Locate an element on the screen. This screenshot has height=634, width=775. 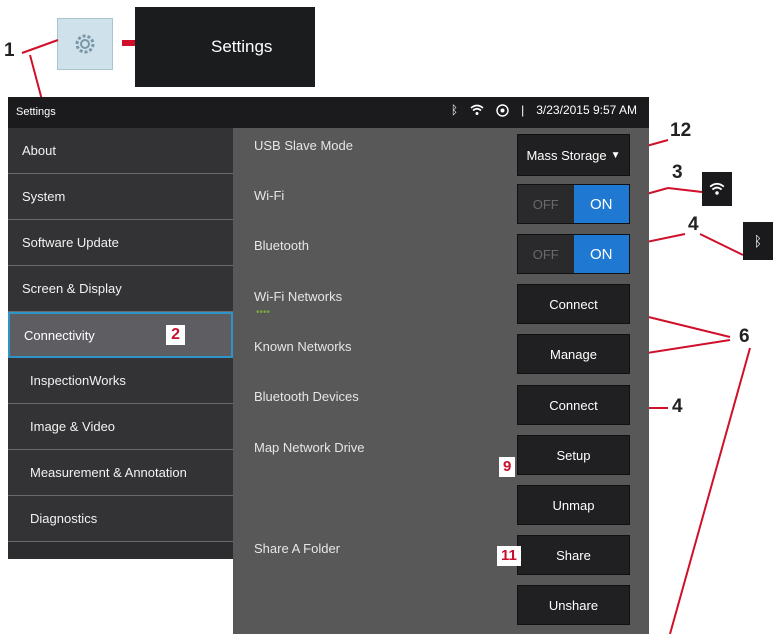
bluetooth-connect-button: Connect is located at coordinates (573, 405).